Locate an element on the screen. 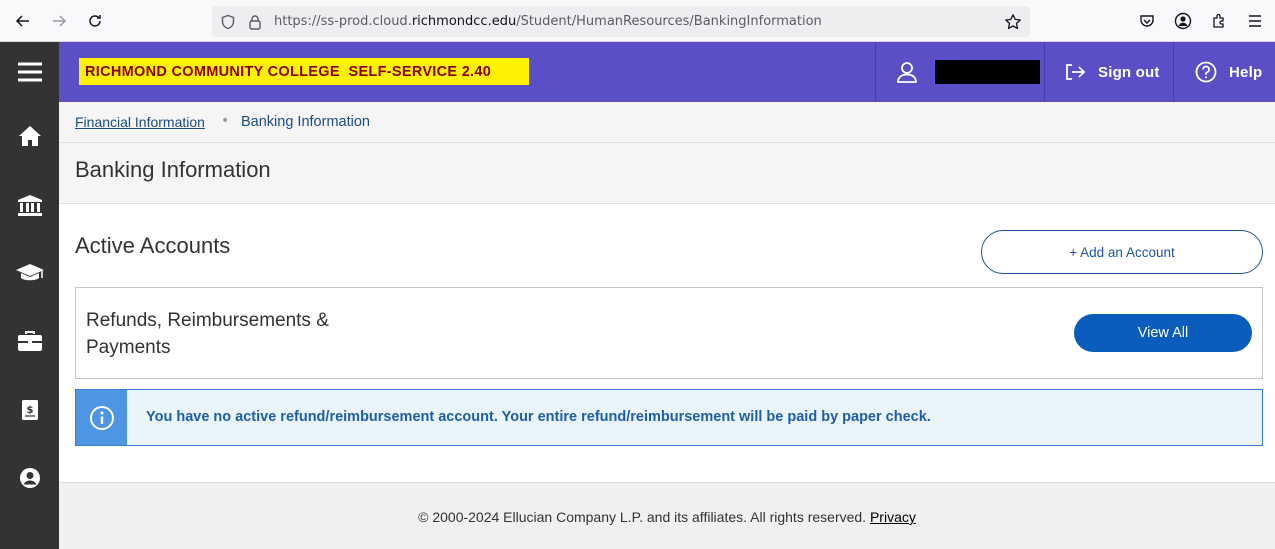  sign-out-button: Sign out is located at coordinates (1109, 72).